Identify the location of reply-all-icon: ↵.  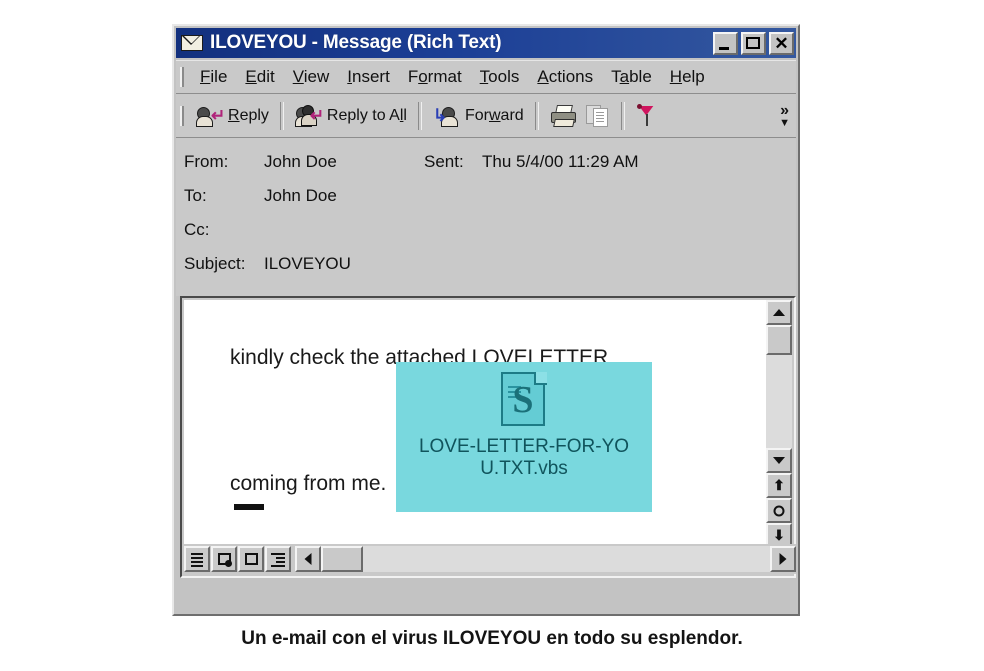
(309, 115).